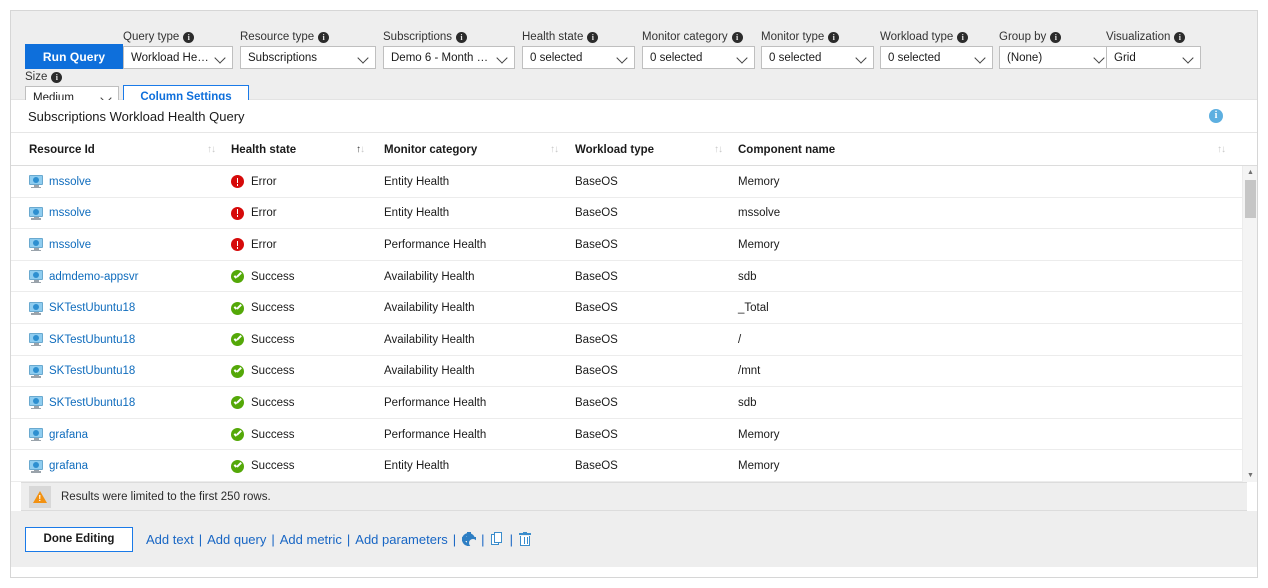 Image resolution: width=1268 pixels, height=588 pixels. I want to click on cell-resource-id: SKTestUbuntu18, so click(82, 372).